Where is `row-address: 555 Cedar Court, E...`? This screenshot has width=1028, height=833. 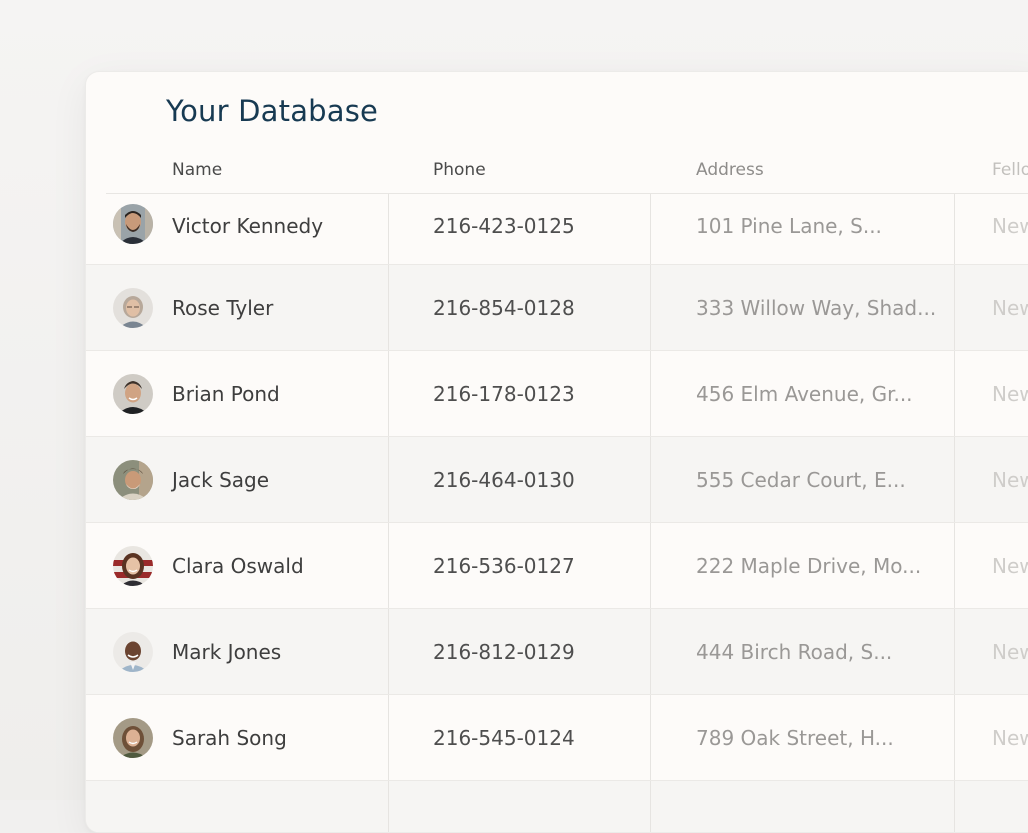 row-address: 555 Cedar Court, E... is located at coordinates (801, 480).